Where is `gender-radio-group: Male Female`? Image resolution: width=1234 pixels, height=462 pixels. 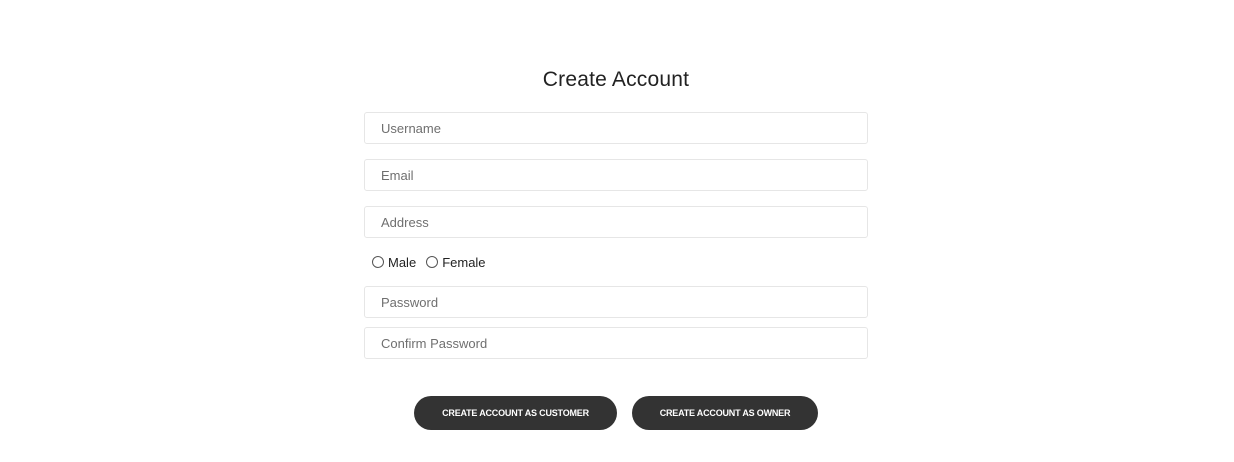 gender-radio-group: Male Female is located at coordinates (434, 262).